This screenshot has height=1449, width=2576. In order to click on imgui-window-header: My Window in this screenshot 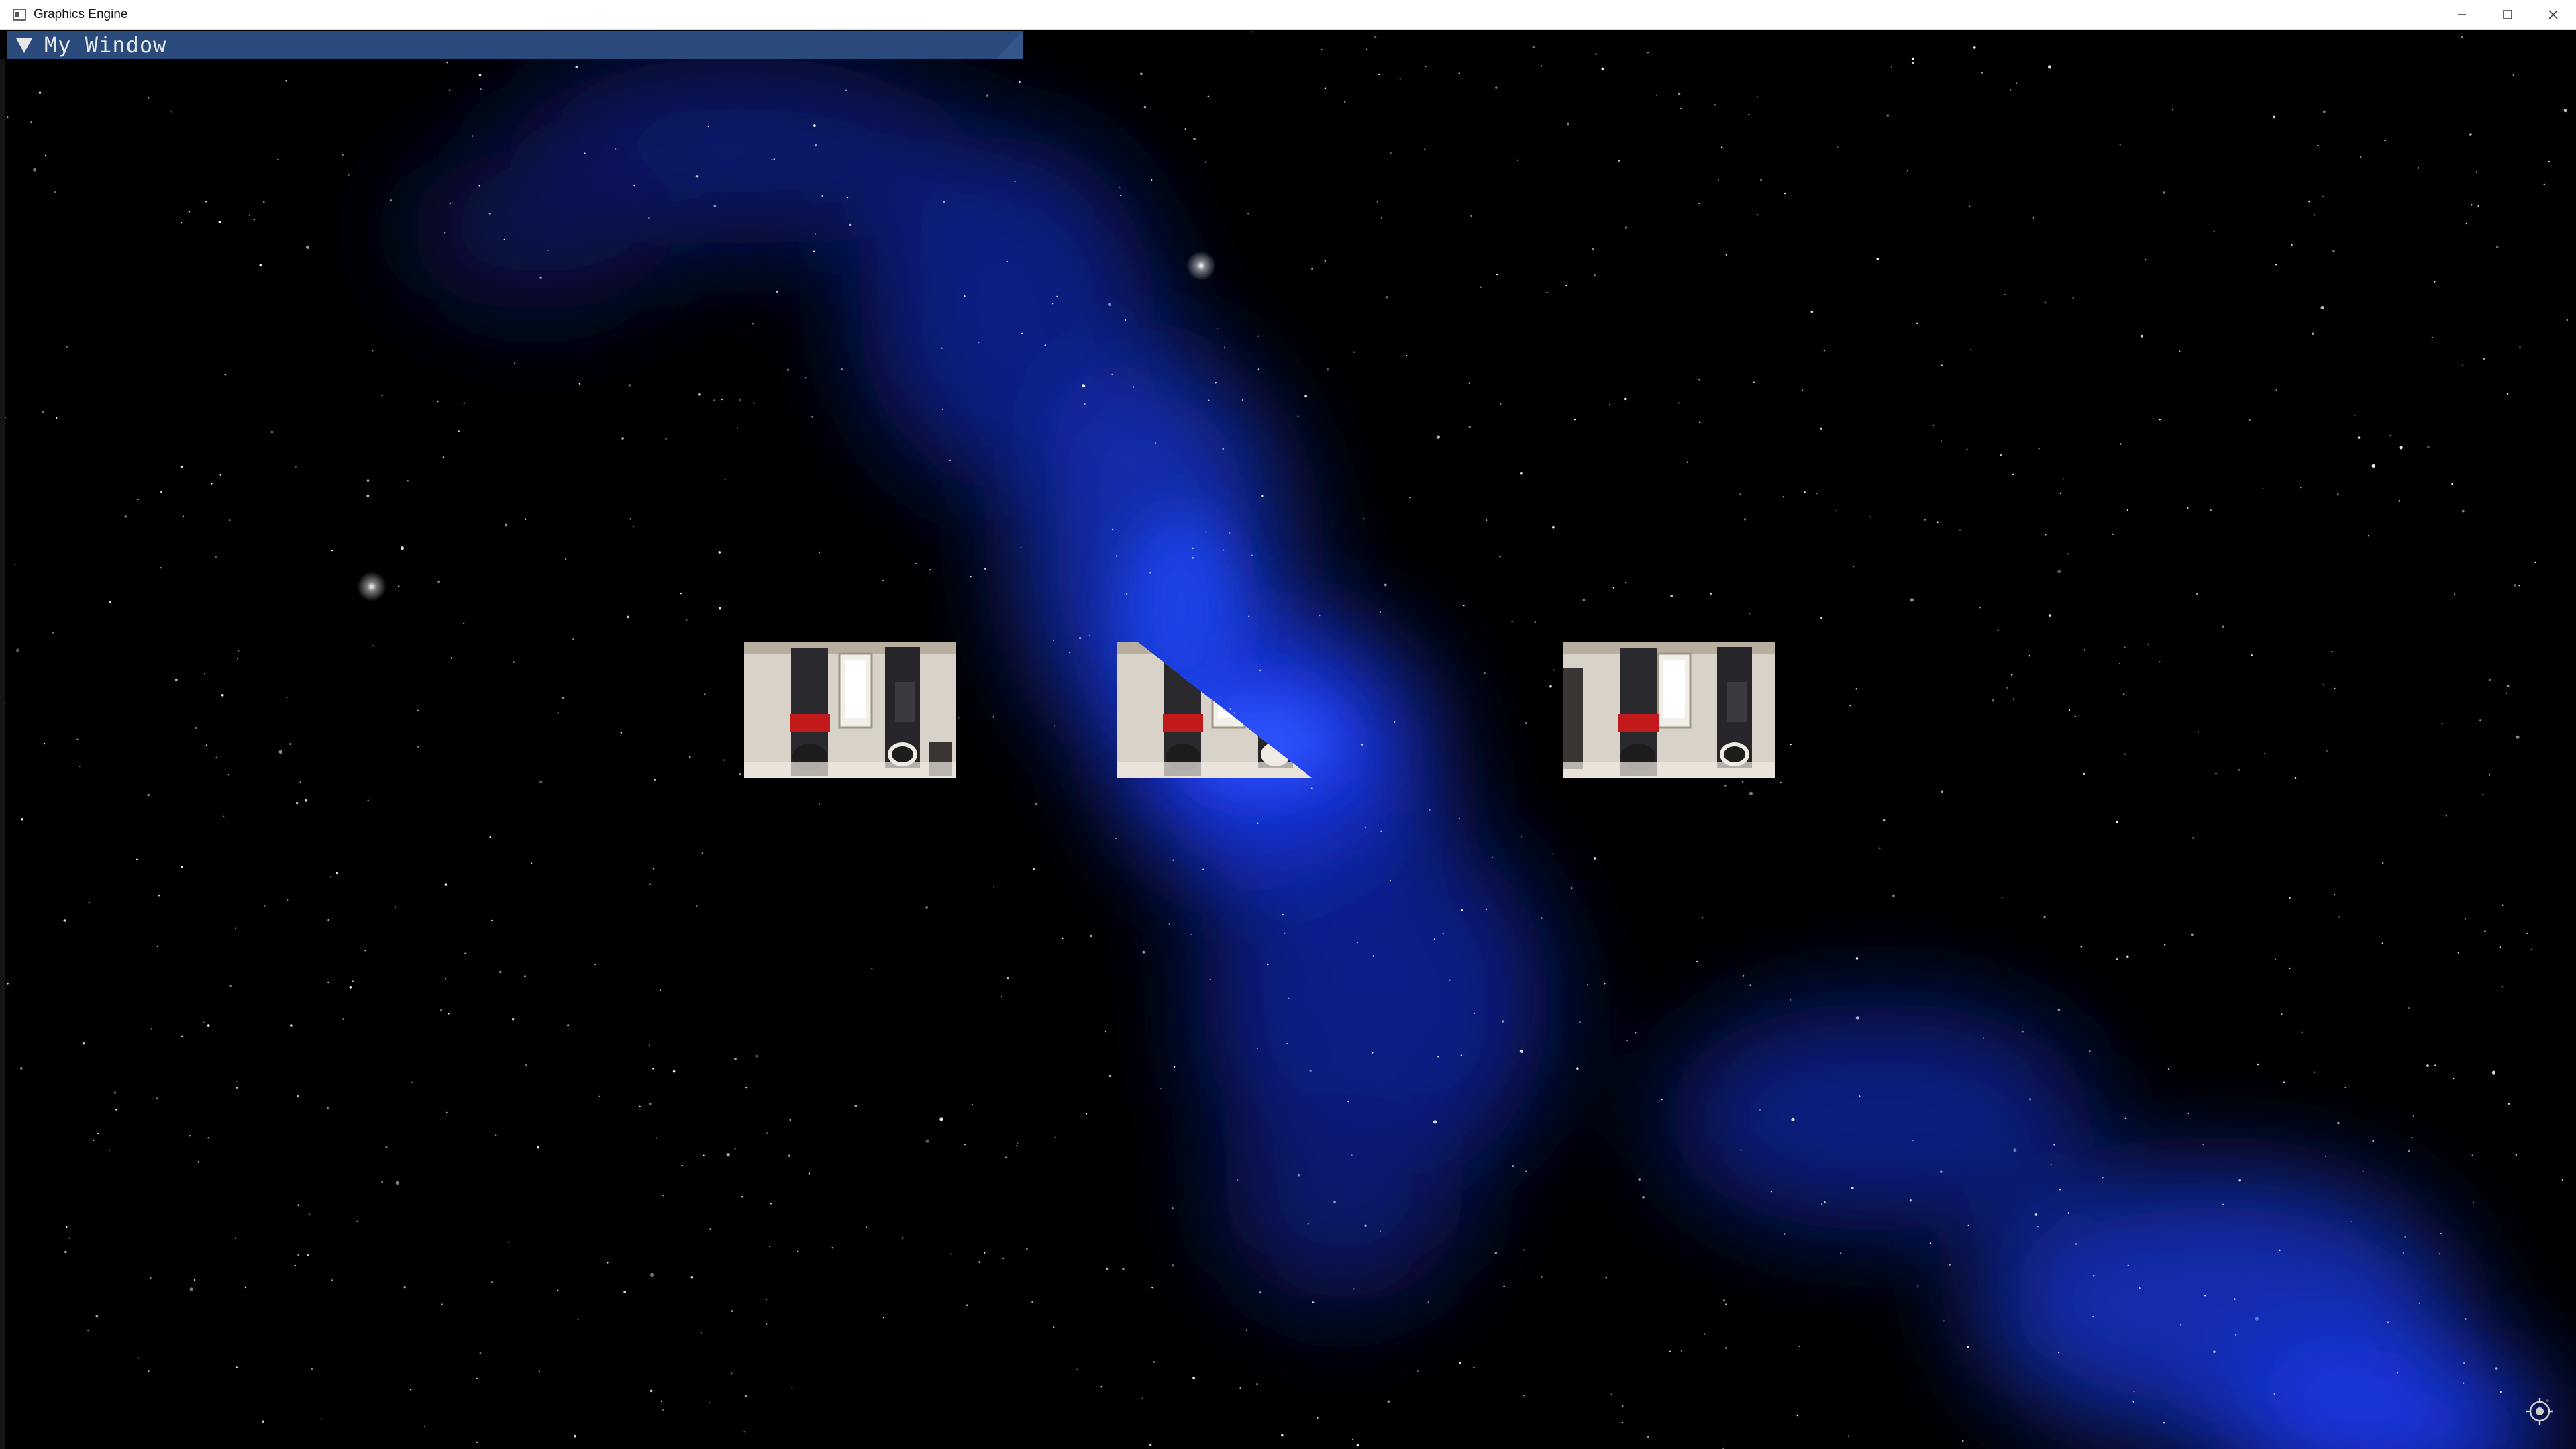, I will do `click(515, 45)`.